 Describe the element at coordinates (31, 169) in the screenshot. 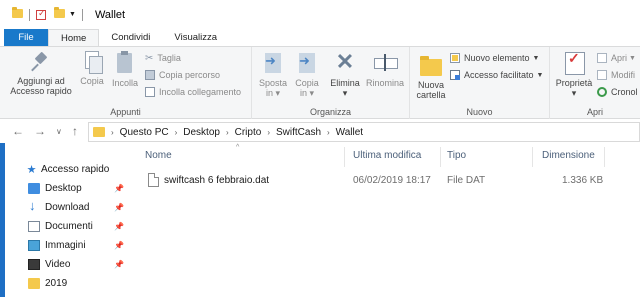

I see `star-icon: ★` at that location.